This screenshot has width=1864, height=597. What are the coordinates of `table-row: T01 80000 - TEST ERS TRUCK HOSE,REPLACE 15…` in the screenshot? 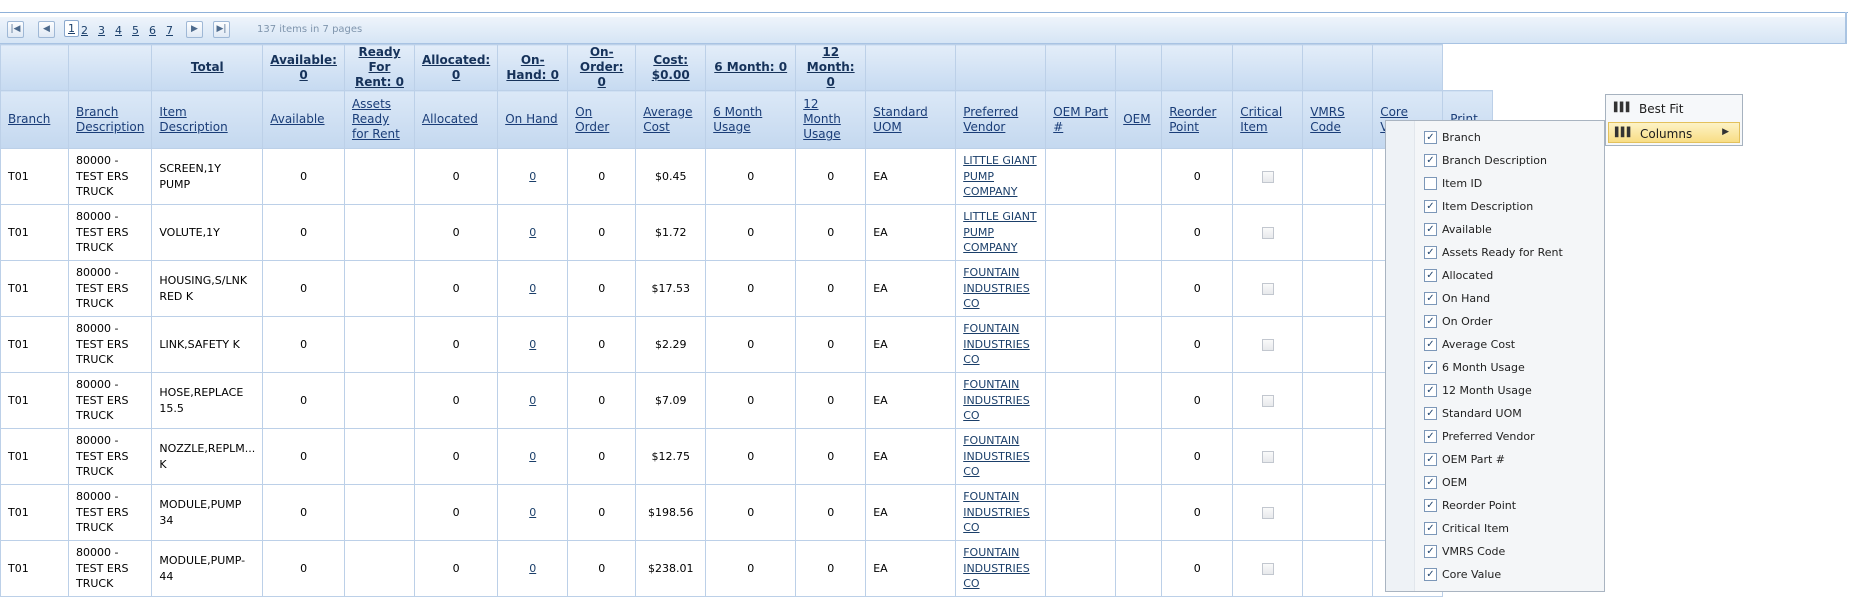 It's located at (746, 400).